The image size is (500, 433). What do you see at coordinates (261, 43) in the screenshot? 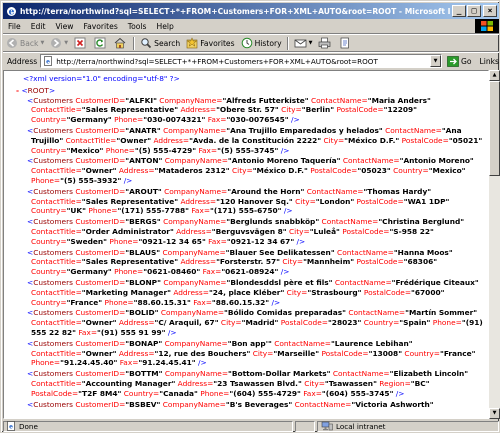
I see `history-button: History` at bounding box center [261, 43].